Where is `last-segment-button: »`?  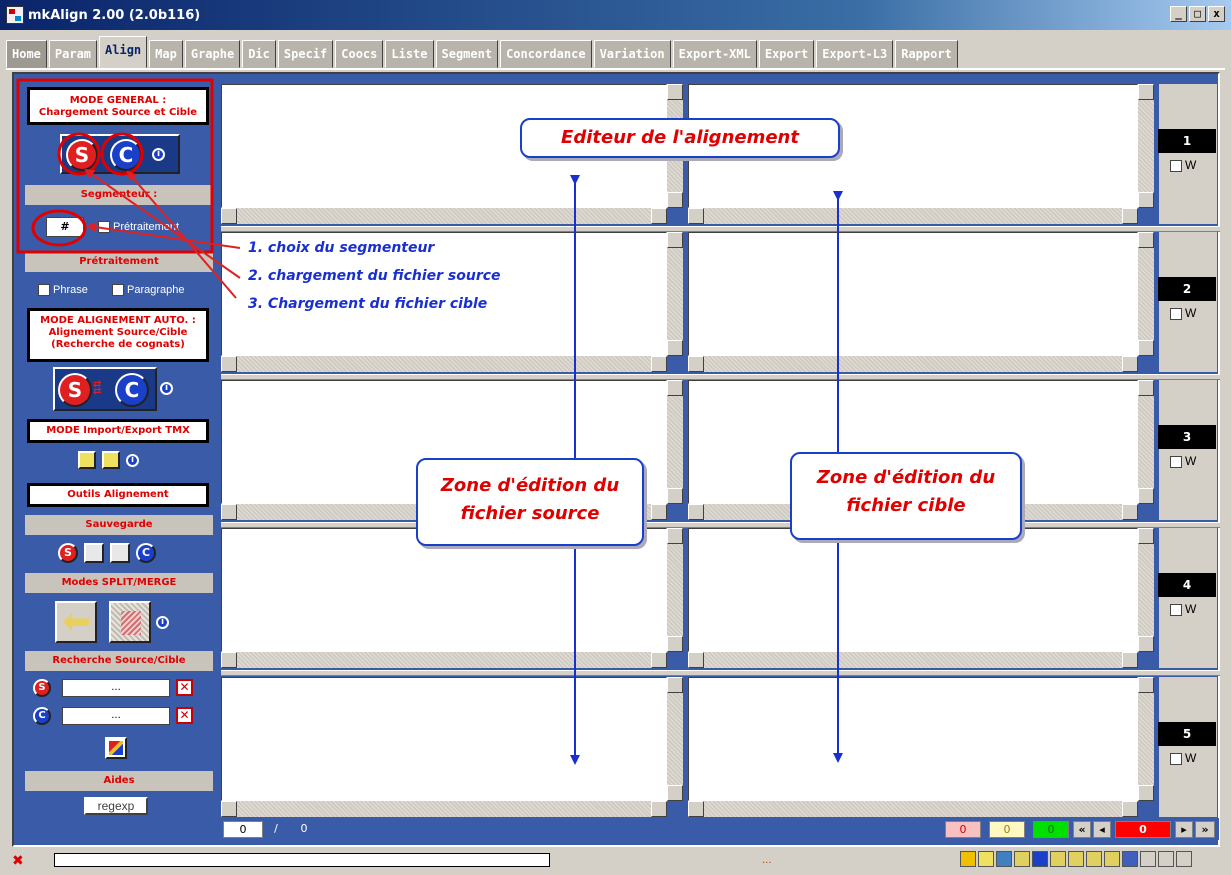 last-segment-button: » is located at coordinates (1205, 829).